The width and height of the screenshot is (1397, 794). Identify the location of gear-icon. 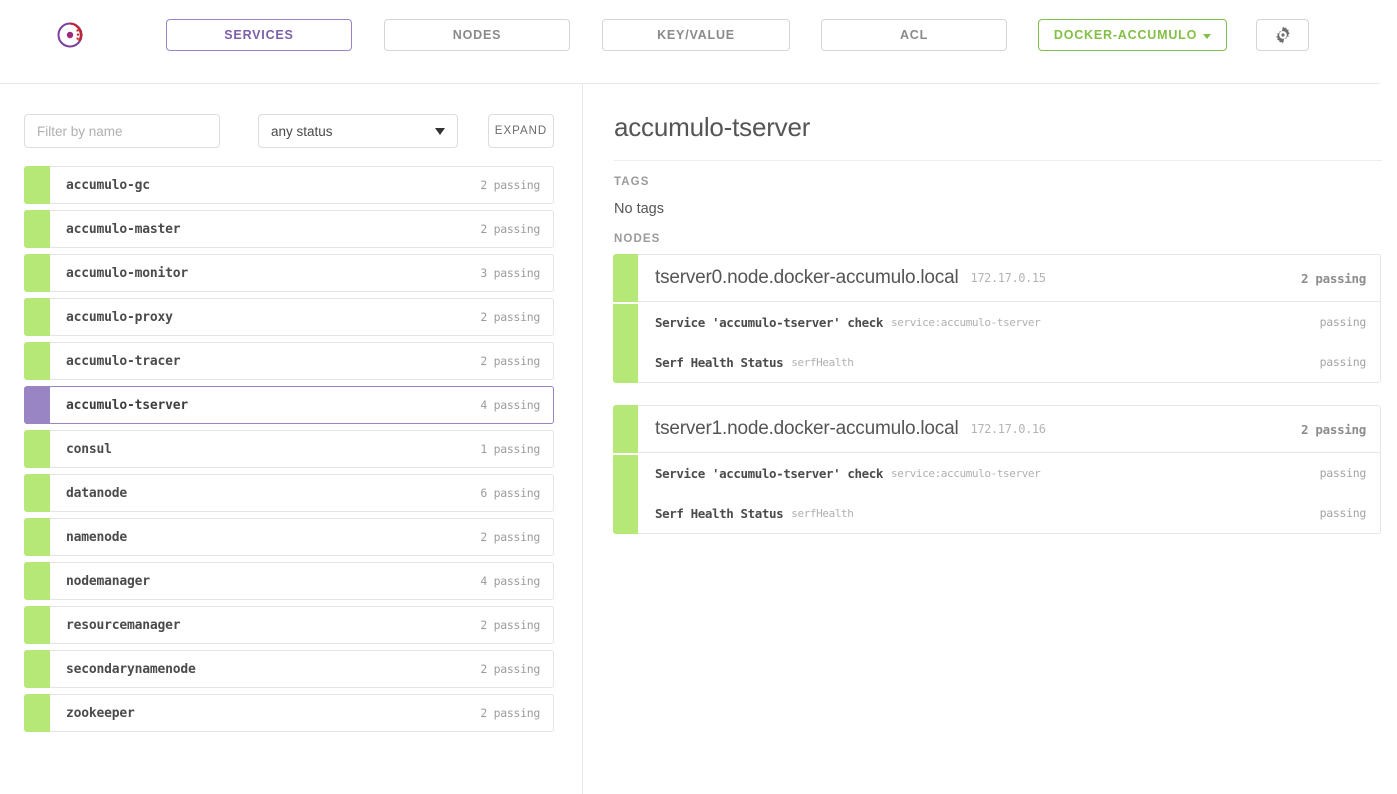
(1282, 35).